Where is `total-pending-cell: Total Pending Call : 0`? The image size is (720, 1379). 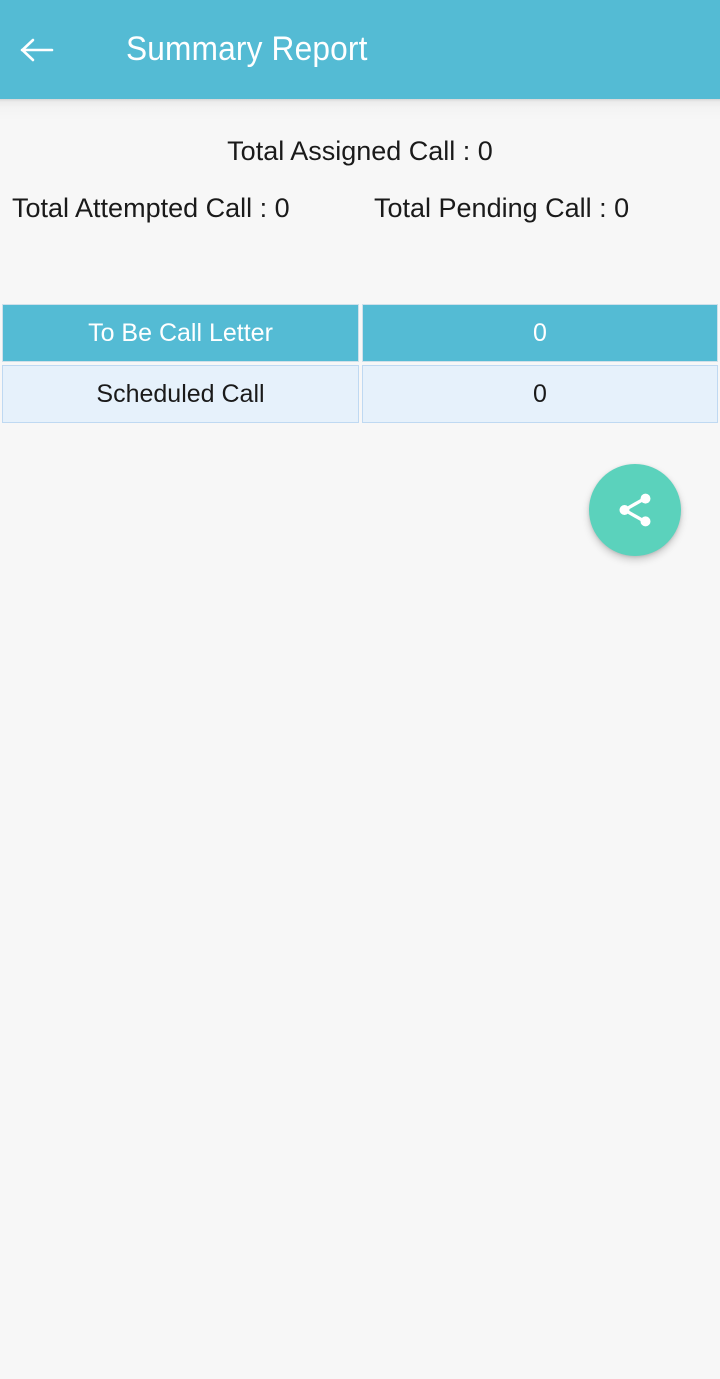 total-pending-cell: Total Pending Call : 0 is located at coordinates (540, 208).